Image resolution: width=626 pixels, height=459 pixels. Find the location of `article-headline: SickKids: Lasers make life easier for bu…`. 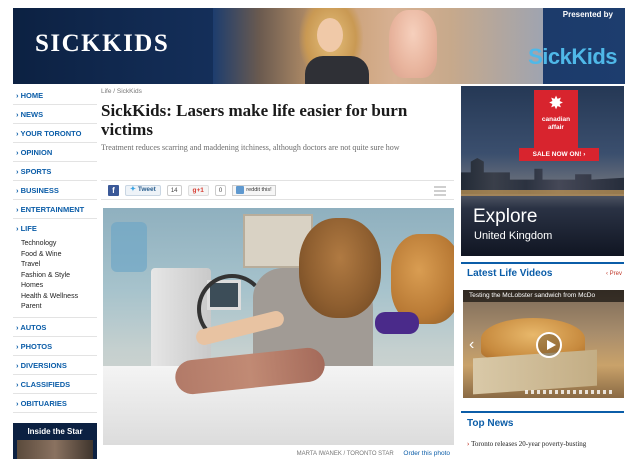

article-headline: SickKids: Lasers make life easier for bu… is located at coordinates (254, 120).